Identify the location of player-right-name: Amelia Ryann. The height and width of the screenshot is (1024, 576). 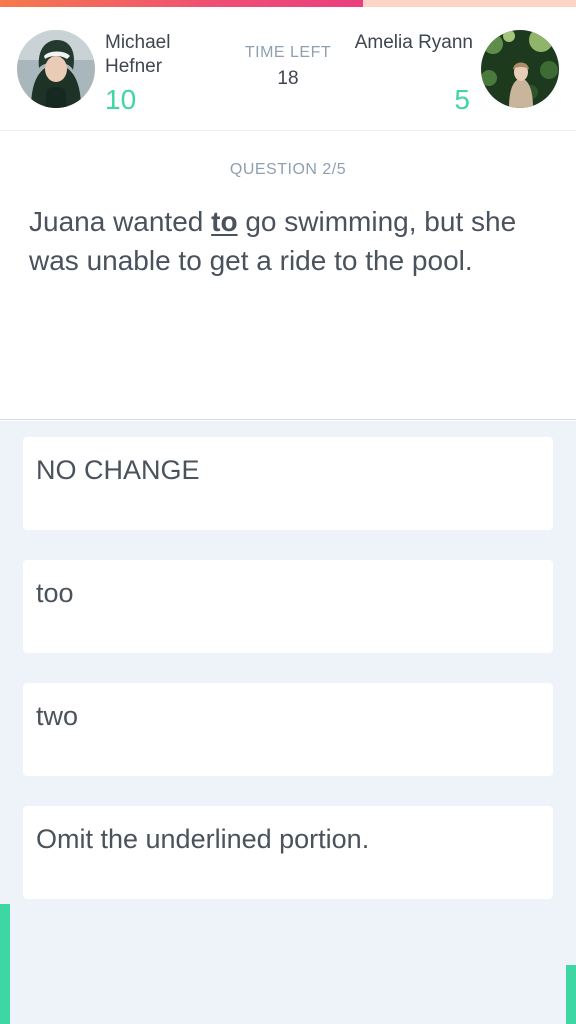
(413, 42).